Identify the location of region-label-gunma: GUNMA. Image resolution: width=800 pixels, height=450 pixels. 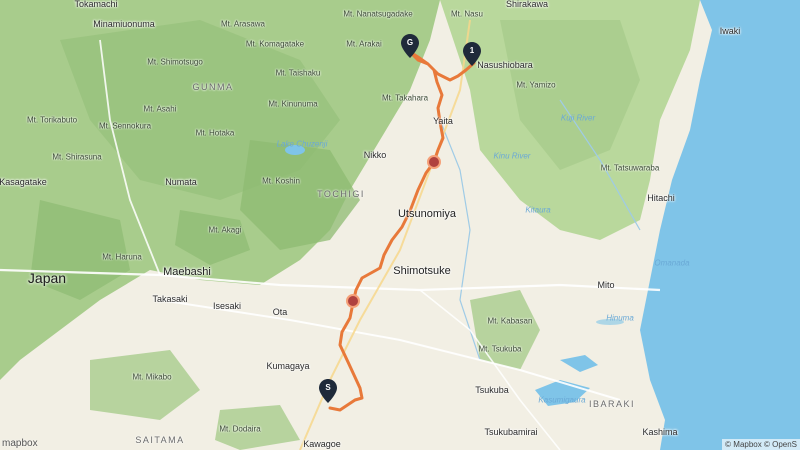
(213, 87).